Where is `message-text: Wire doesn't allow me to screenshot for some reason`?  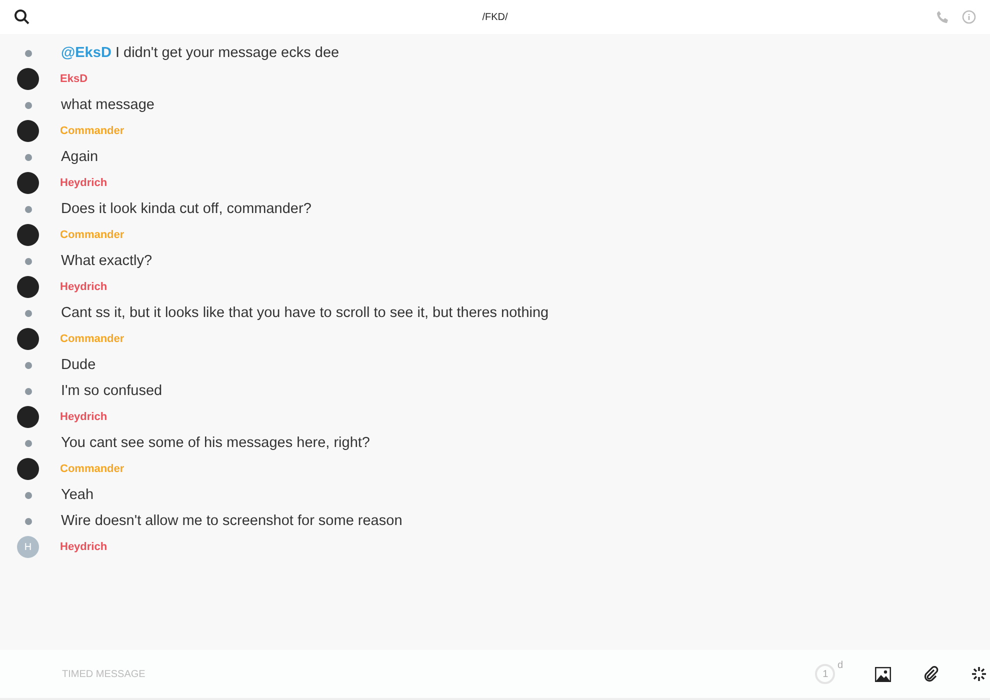 message-text: Wire doesn't allow me to screenshot for some reason is located at coordinates (231, 521).